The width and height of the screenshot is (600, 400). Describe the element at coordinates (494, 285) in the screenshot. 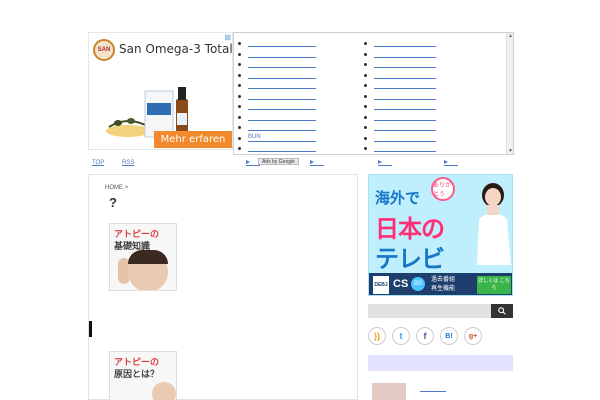

I see `ad-details-button: 詳しくは こちら` at that location.